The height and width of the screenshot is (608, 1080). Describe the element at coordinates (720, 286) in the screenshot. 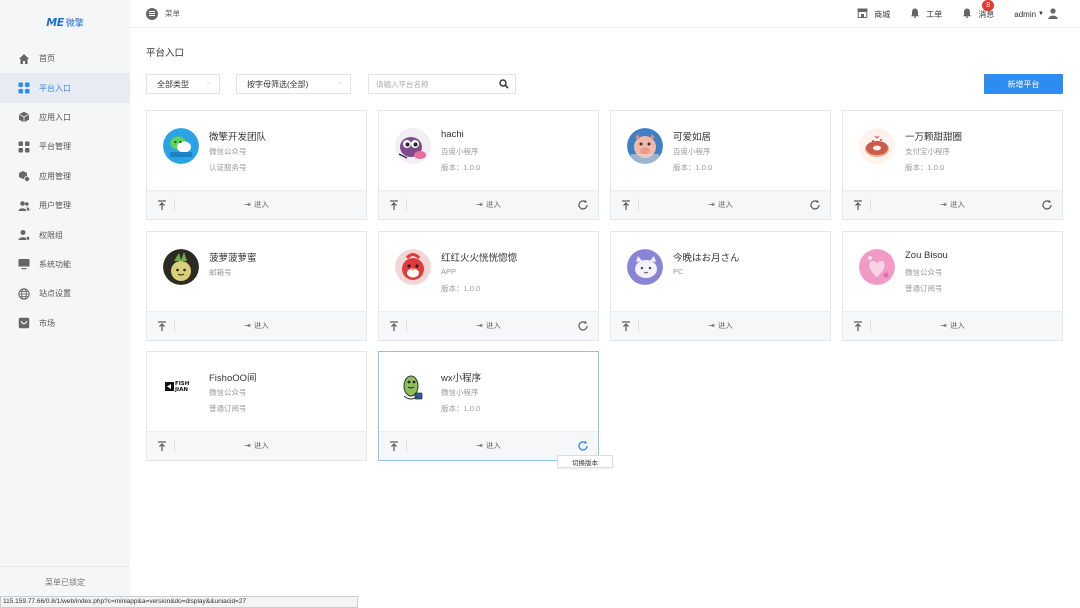

I see `platform-card: 今晚はお月さん PC ⇥ 进入` at that location.